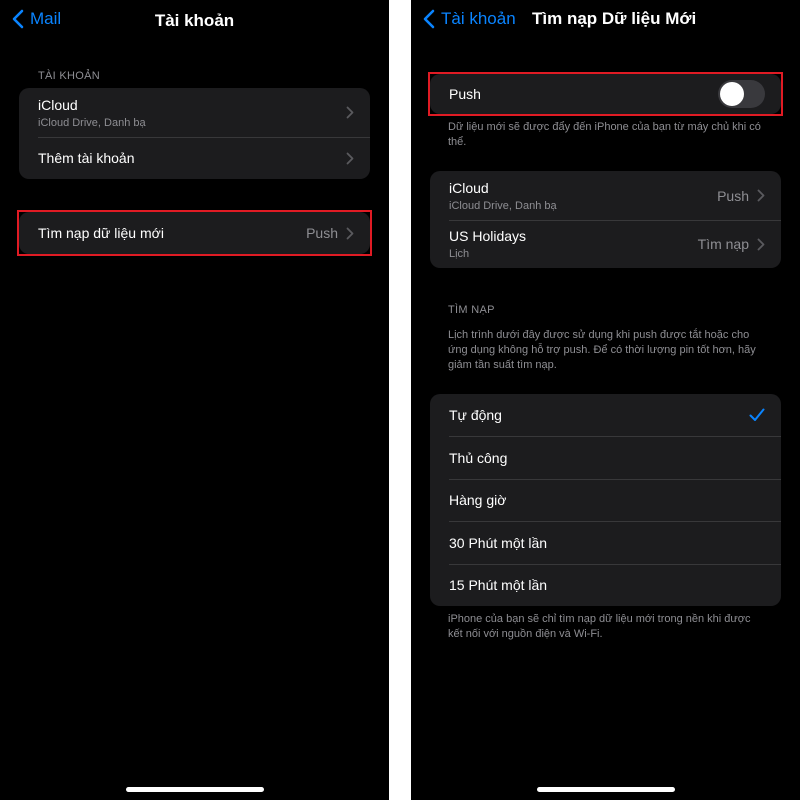 Image resolution: width=800 pixels, height=800 pixels. I want to click on schedule-option-15-min: 15 Phút một lần, so click(605, 585).